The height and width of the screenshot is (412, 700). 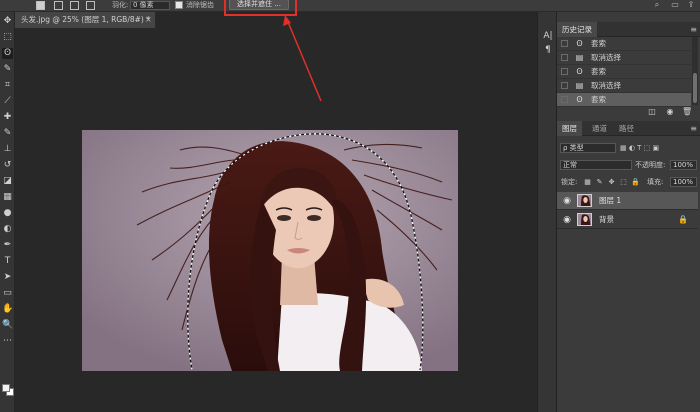 What do you see at coordinates (635, 182) in the screenshot?
I see `lock-all-icon: 🔒` at bounding box center [635, 182].